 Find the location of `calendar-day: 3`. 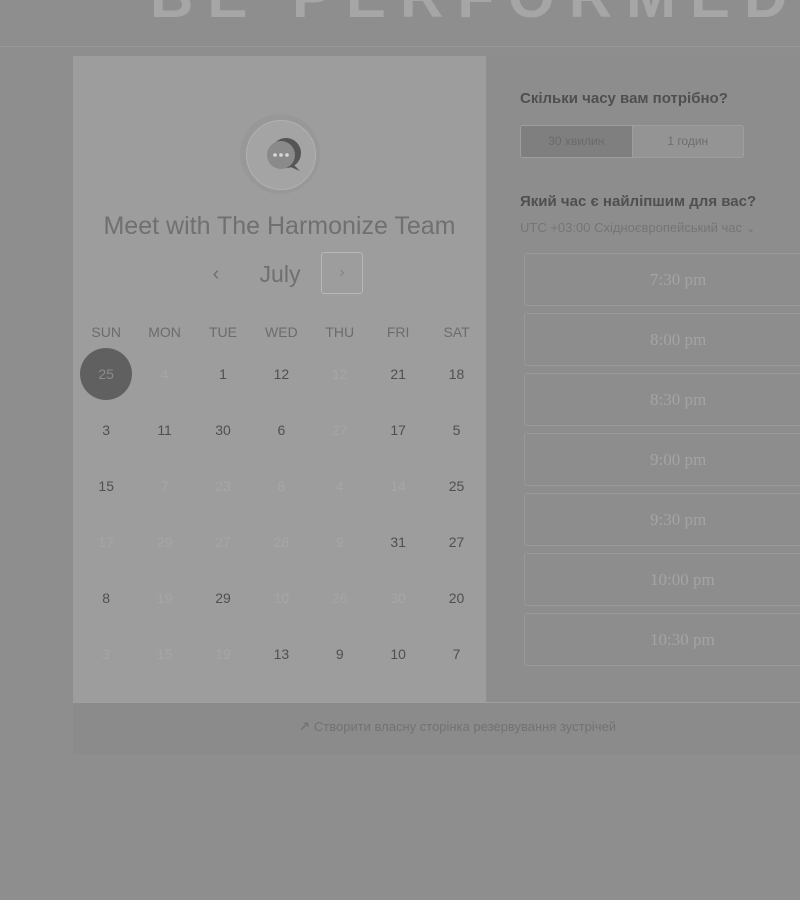

calendar-day: 3 is located at coordinates (106, 430).